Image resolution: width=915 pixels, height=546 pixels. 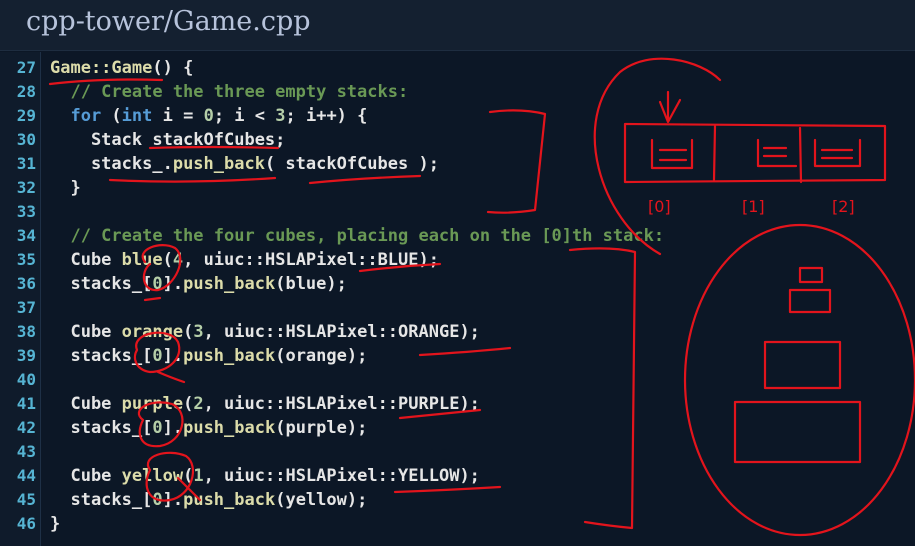 I want to click on code-line: stacks_.push_back( stackOfCubes );, so click(x=244, y=164).